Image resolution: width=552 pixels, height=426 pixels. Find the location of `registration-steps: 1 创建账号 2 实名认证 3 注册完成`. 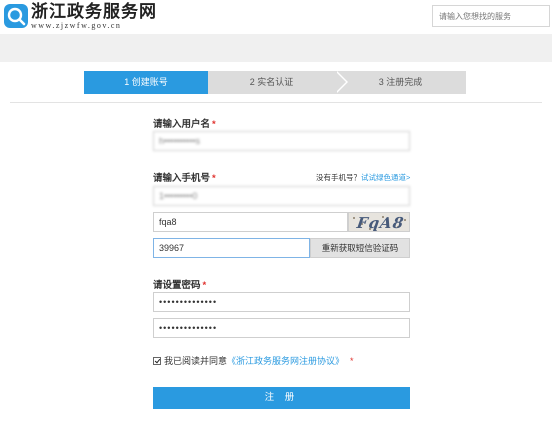

registration-steps: 1 创建账号 2 实名认证 3 注册完成 is located at coordinates (275, 82).